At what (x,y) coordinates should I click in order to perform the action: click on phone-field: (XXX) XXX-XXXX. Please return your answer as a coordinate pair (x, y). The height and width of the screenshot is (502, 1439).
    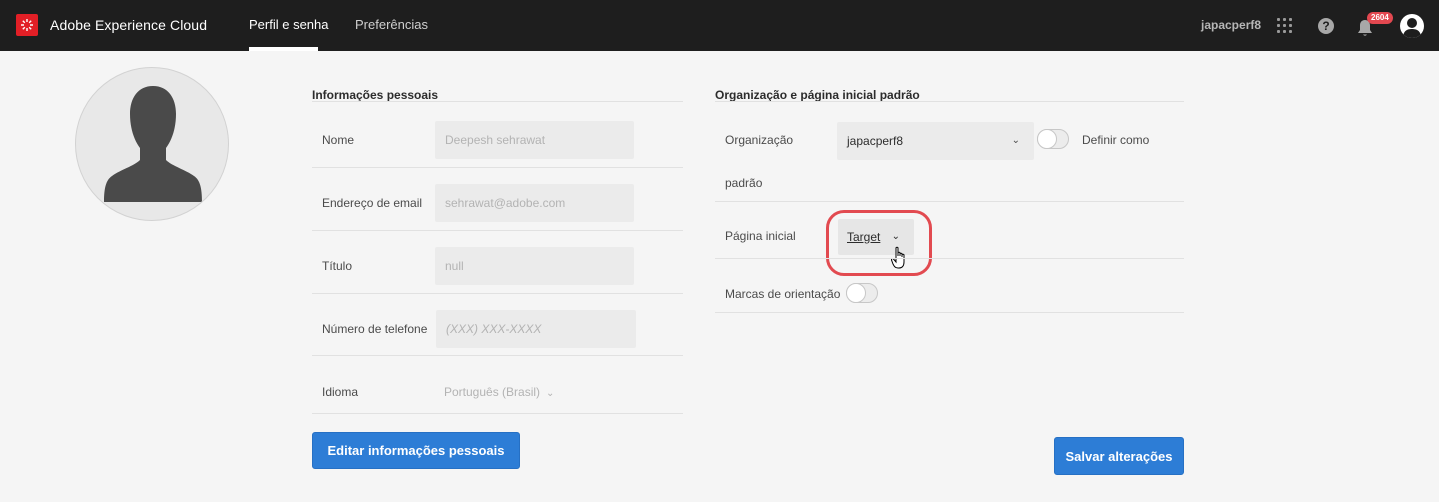
    Looking at the image, I should click on (536, 329).